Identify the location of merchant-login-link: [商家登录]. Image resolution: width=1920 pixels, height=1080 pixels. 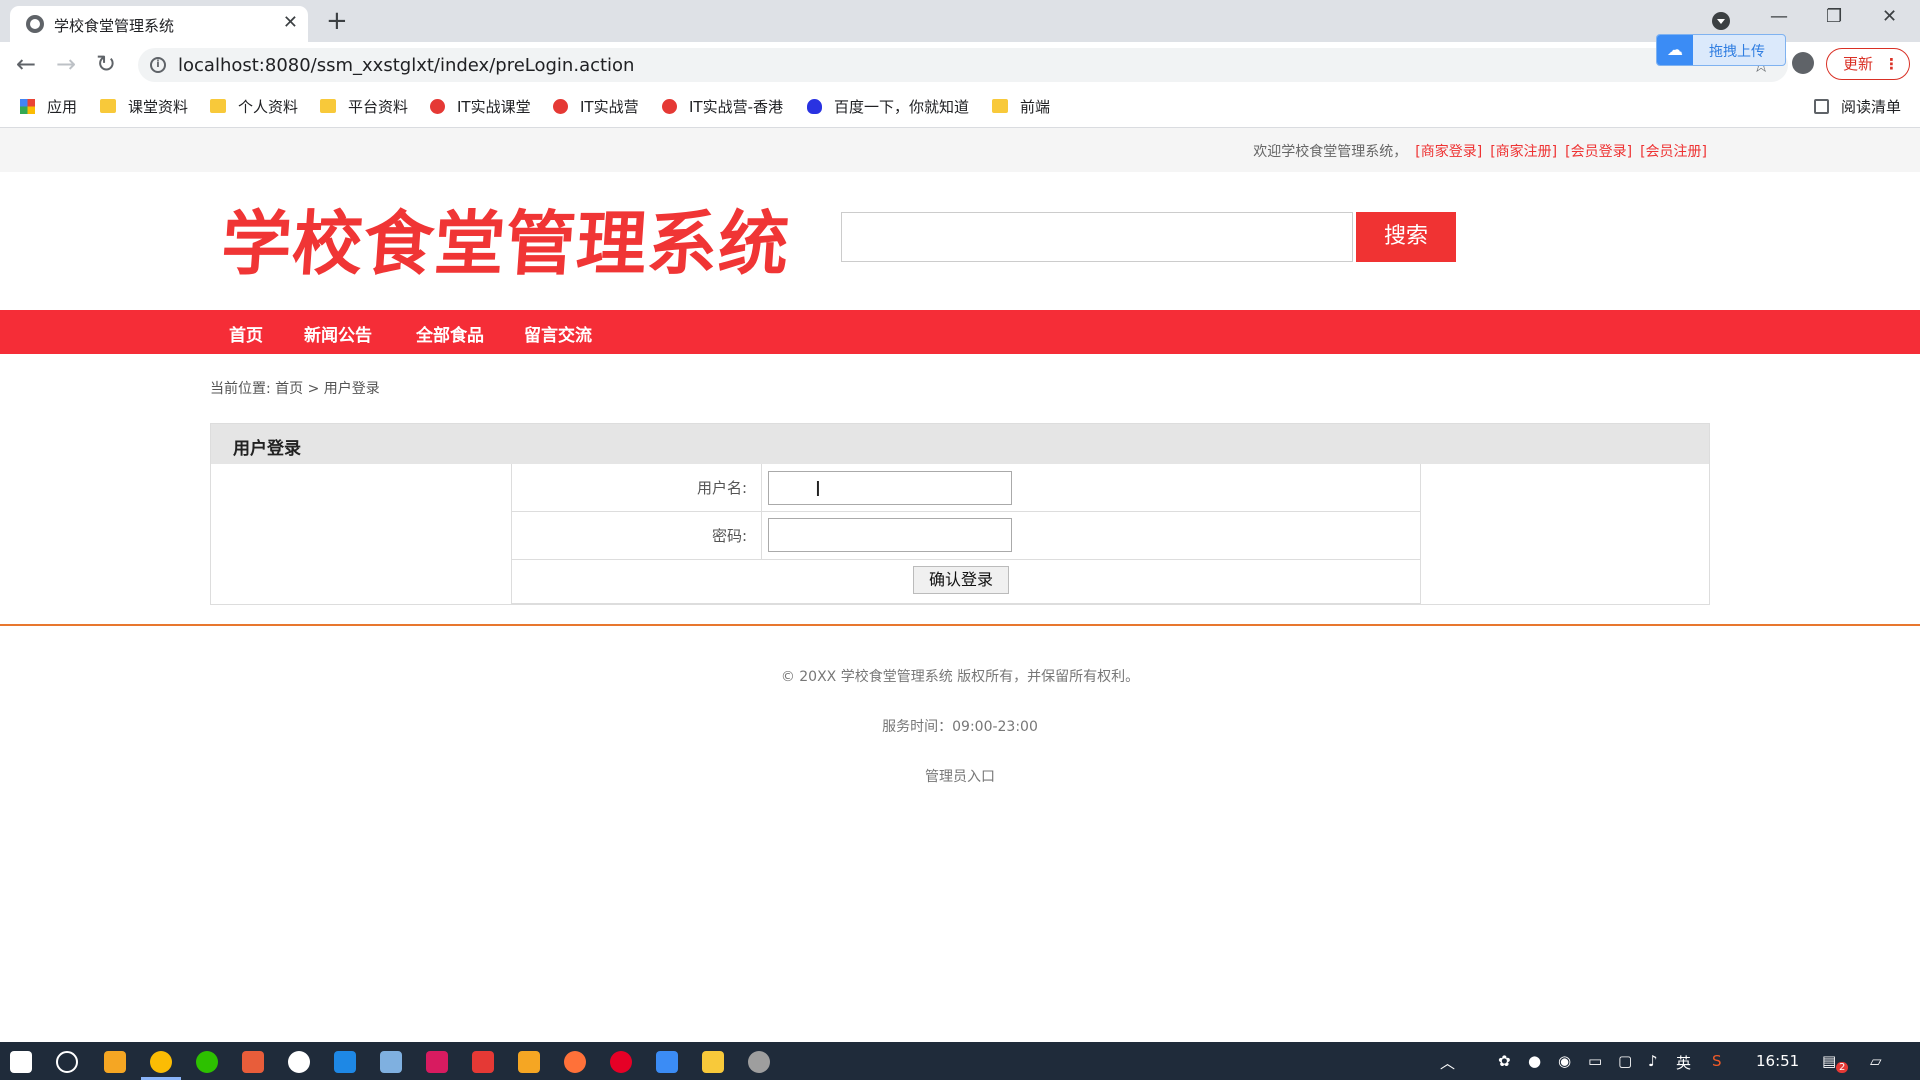
(1448, 152).